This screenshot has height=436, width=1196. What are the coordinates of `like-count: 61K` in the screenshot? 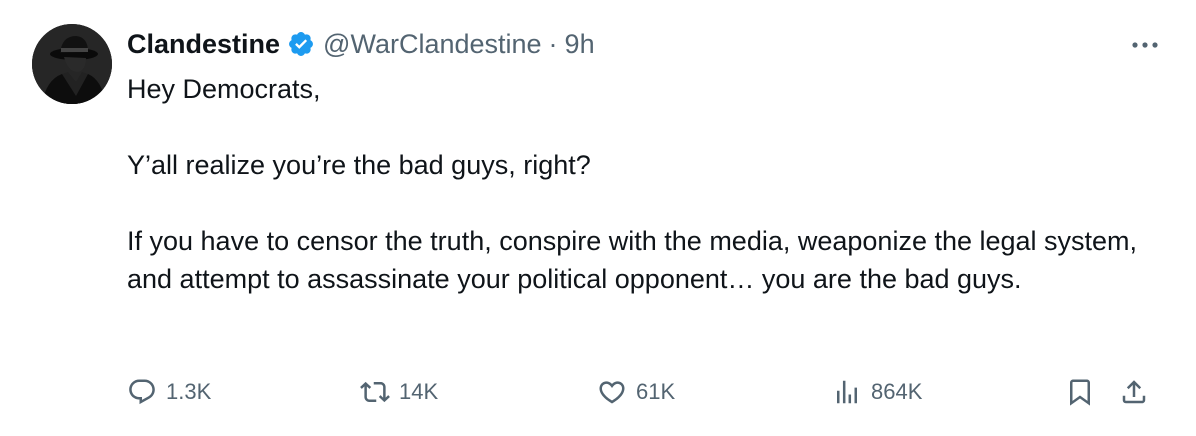 It's located at (656, 391).